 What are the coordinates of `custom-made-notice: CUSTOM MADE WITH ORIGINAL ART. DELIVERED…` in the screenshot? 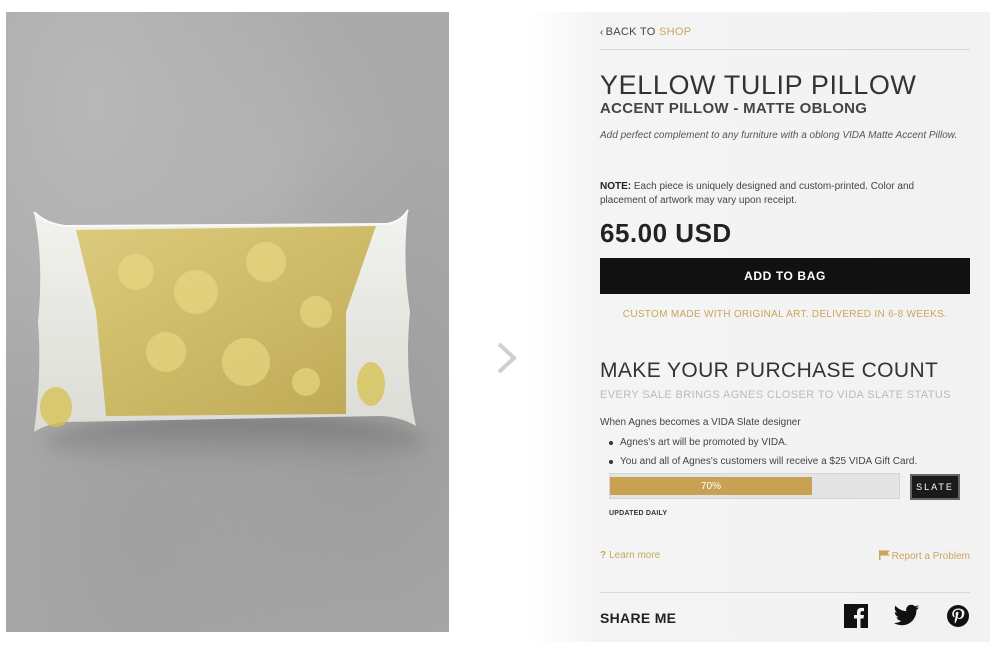 It's located at (785, 314).